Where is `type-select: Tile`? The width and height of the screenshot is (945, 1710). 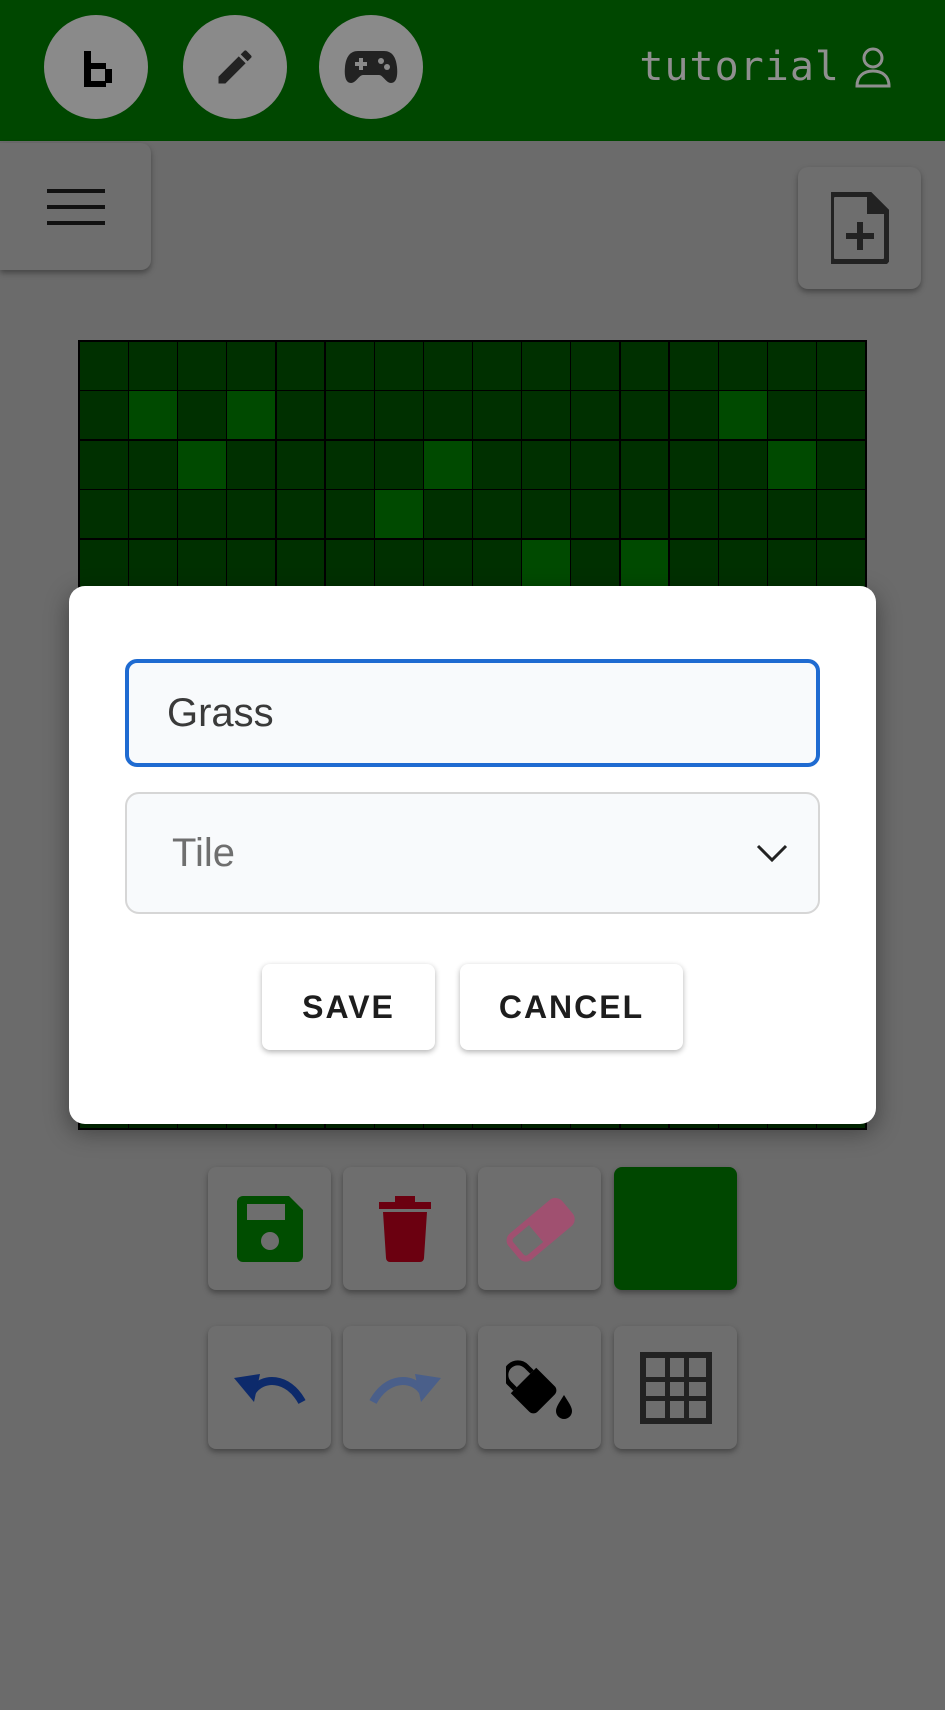 type-select: Tile is located at coordinates (472, 853).